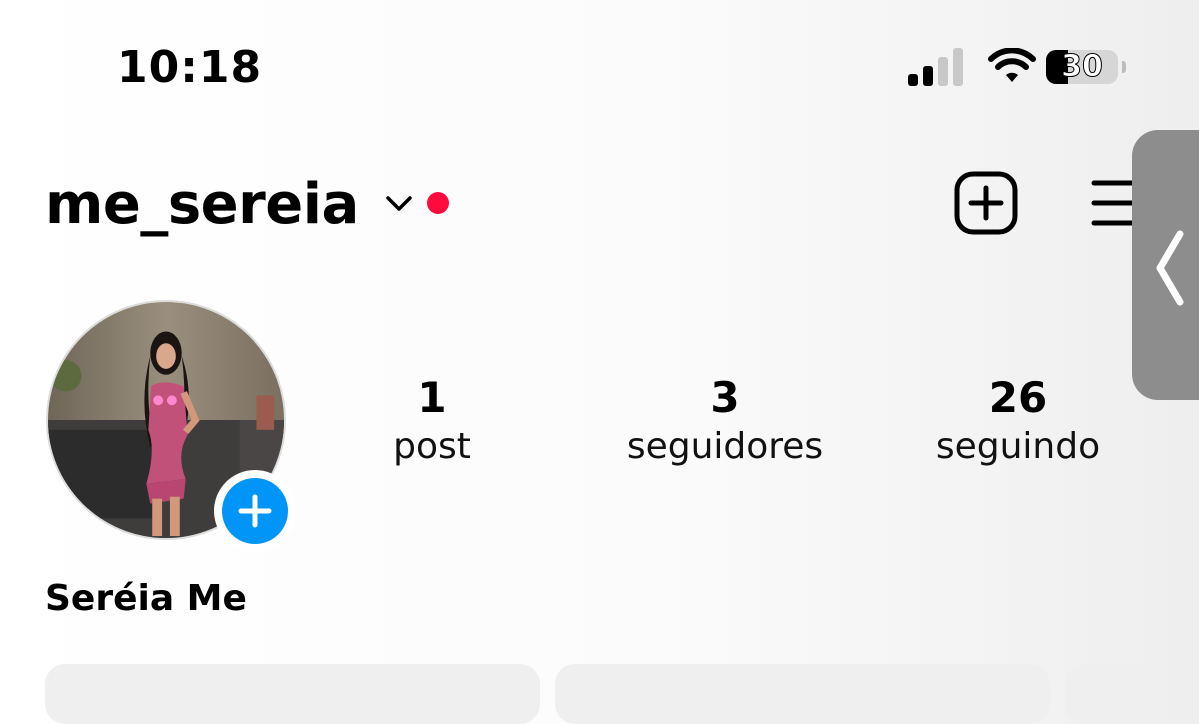 This screenshot has width=1199, height=724. I want to click on add-story-circle, so click(255, 511).